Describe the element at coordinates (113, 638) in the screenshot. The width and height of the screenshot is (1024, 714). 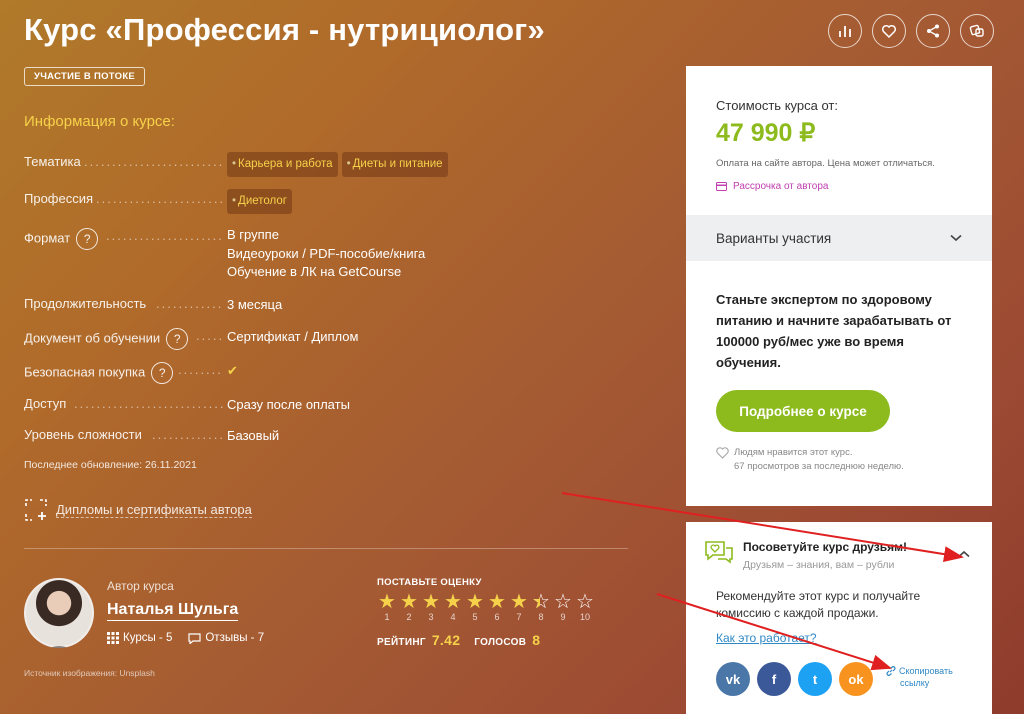
I see `grid-icon` at that location.